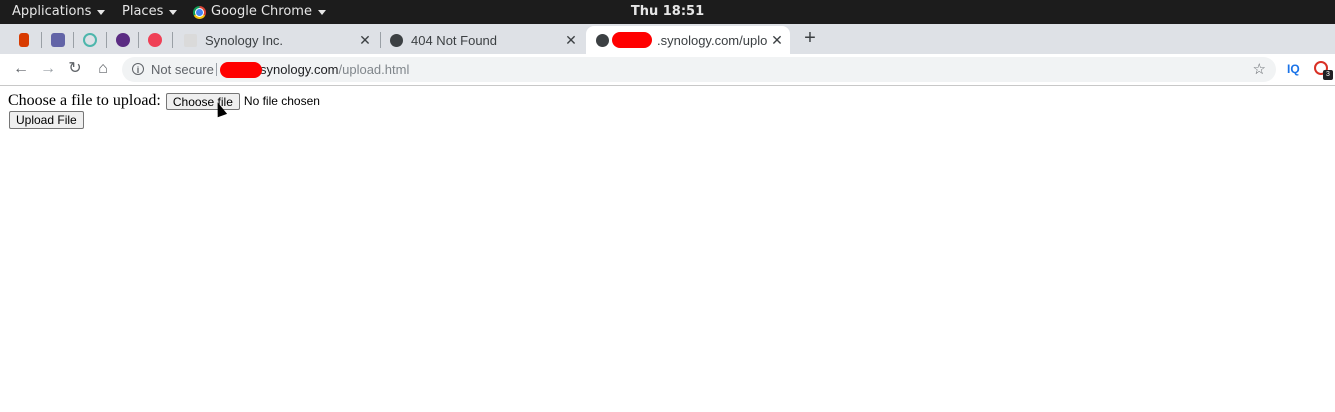 The width and height of the screenshot is (1335, 412). Describe the element at coordinates (48, 69) in the screenshot. I see `forward-arrow-icon: →` at that location.